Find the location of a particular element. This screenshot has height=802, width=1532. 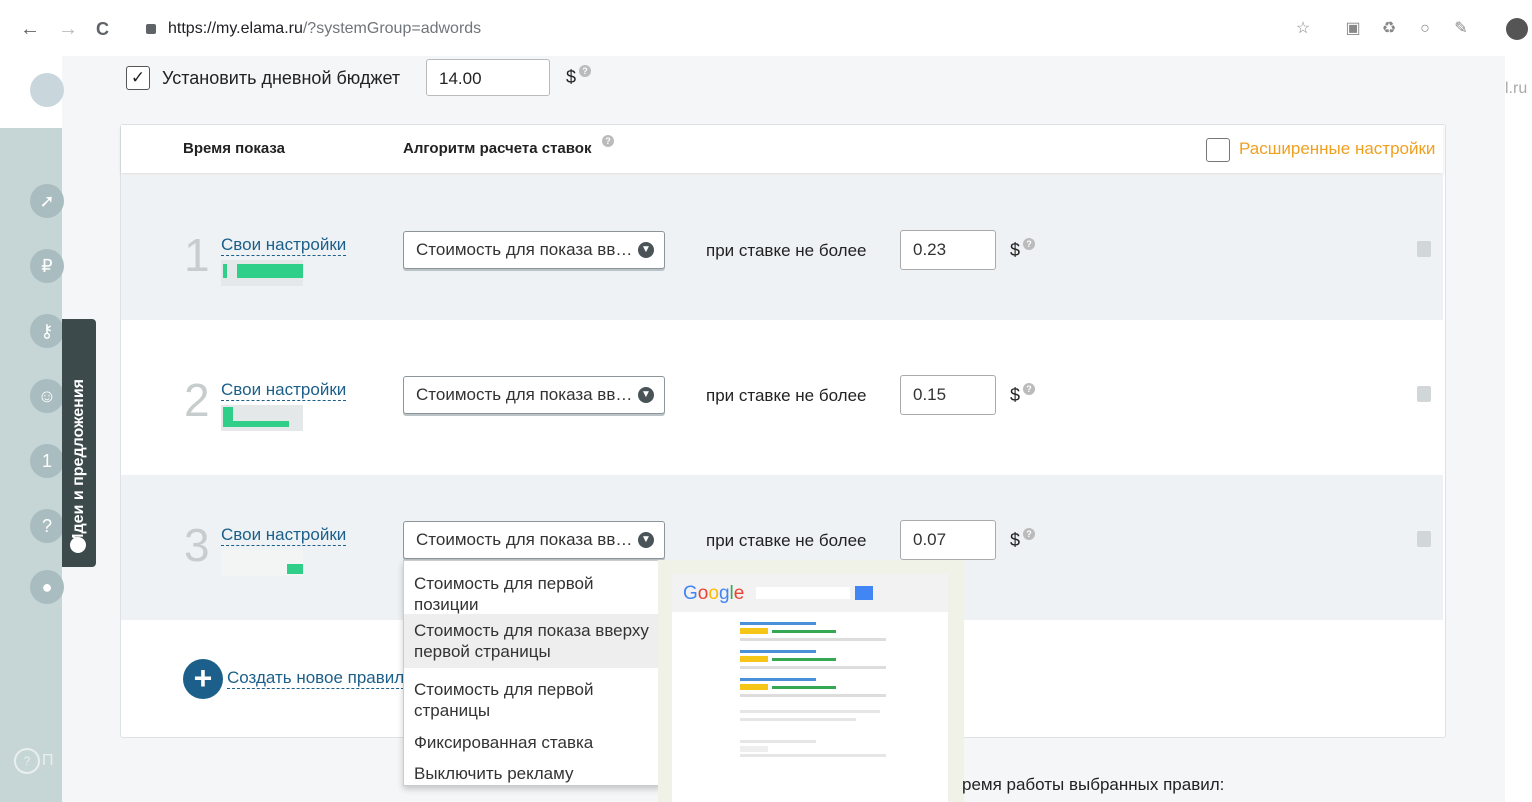

back-icon: ← is located at coordinates (30, 29).